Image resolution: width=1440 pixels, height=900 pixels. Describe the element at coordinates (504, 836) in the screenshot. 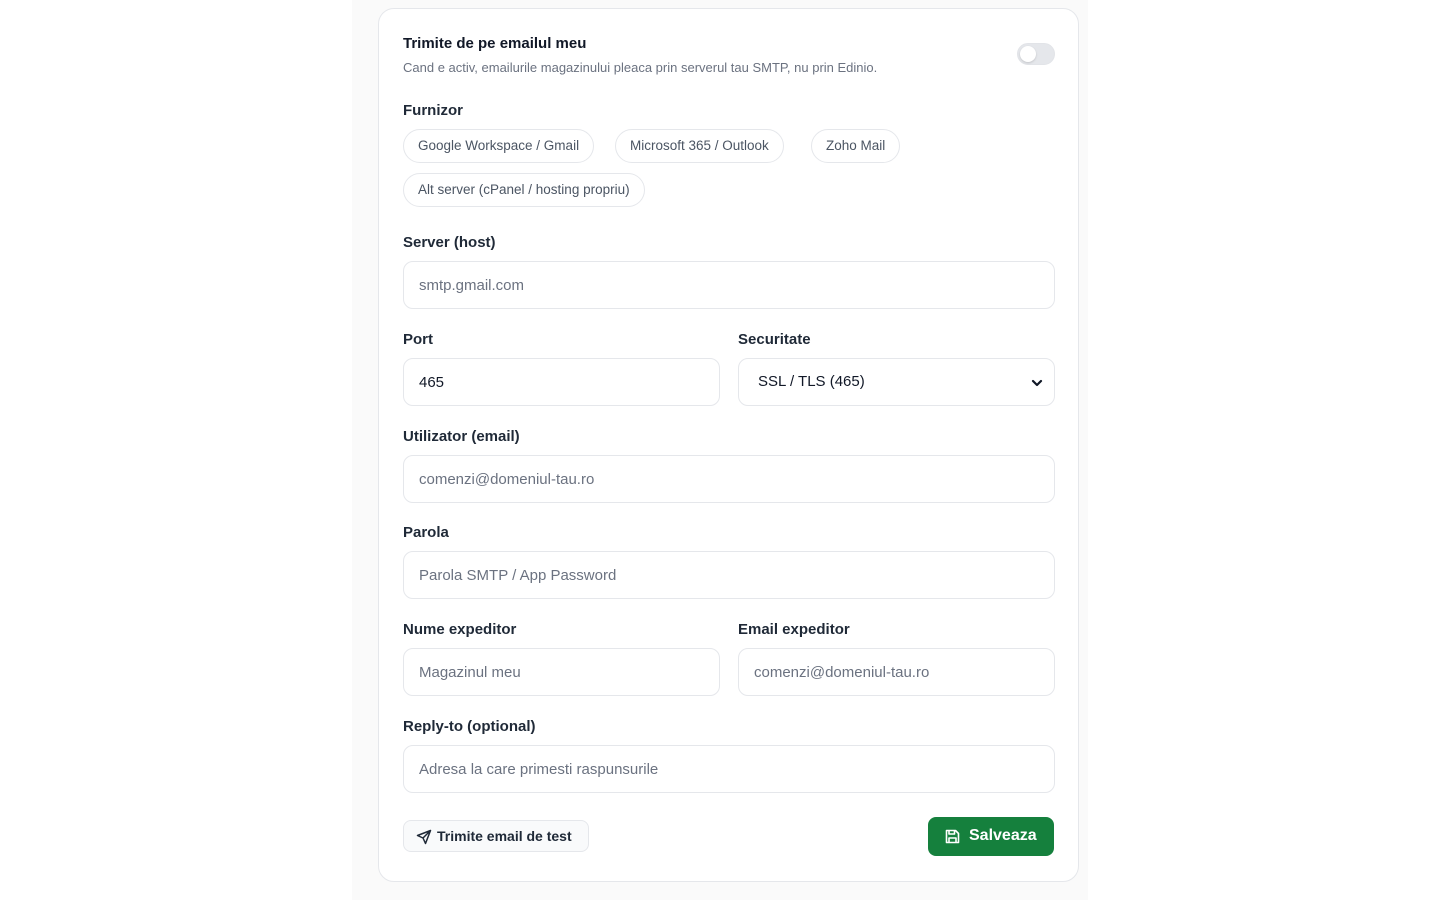

I see `send-test-email-label: Trimite email de test` at that location.